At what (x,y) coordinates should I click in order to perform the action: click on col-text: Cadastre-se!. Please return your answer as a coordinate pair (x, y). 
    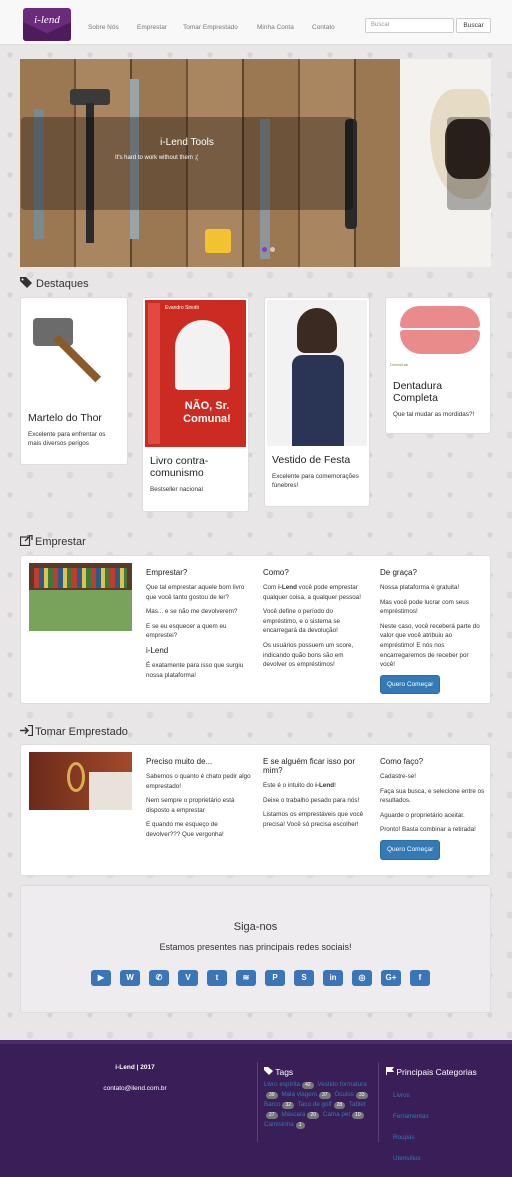
    Looking at the image, I should click on (398, 776).